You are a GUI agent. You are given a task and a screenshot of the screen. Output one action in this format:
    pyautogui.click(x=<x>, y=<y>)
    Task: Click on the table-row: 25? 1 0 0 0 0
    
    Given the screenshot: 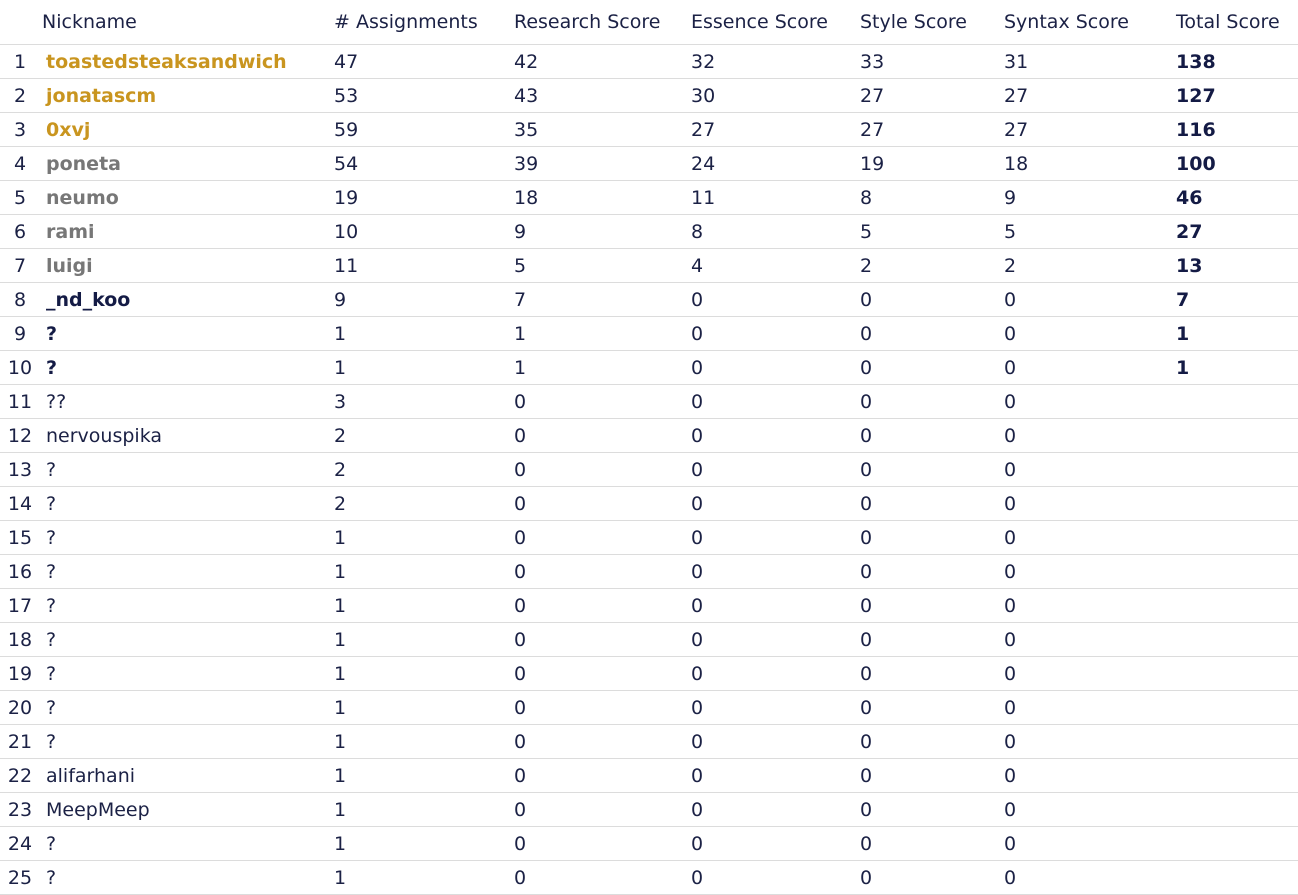 What is the action you would take?
    pyautogui.click(x=649, y=877)
    